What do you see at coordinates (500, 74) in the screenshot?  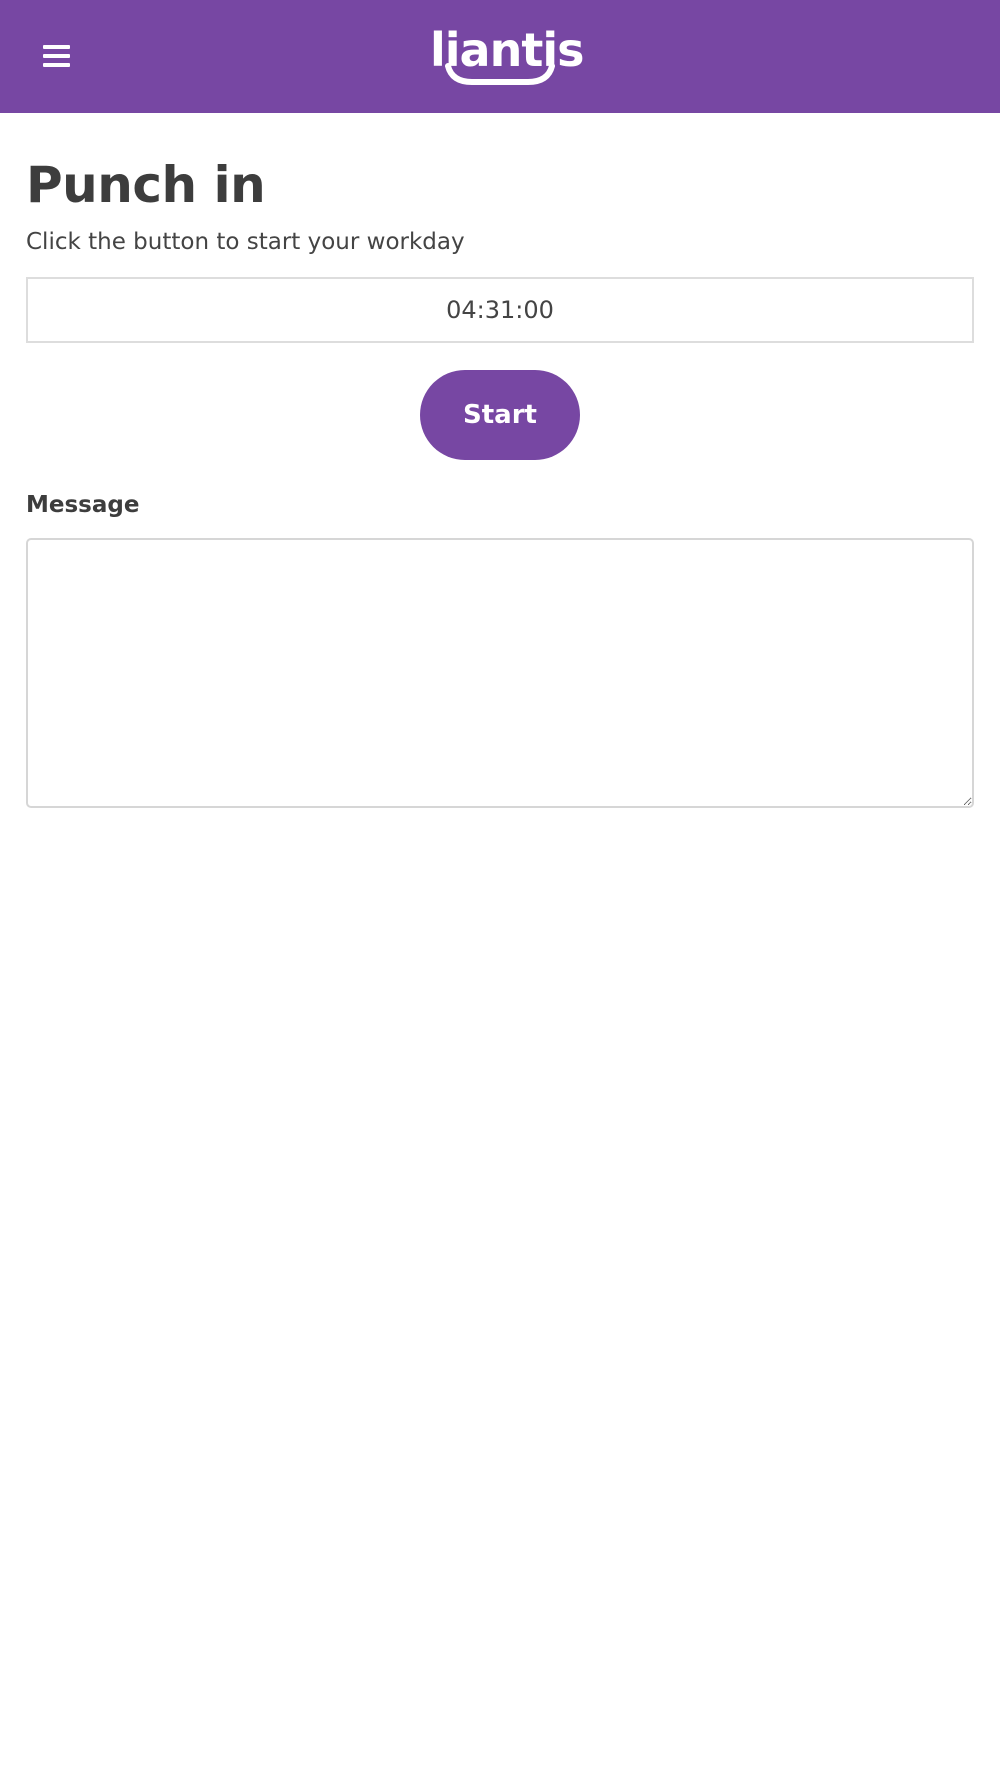 I see `logo-swoosh-icon` at bounding box center [500, 74].